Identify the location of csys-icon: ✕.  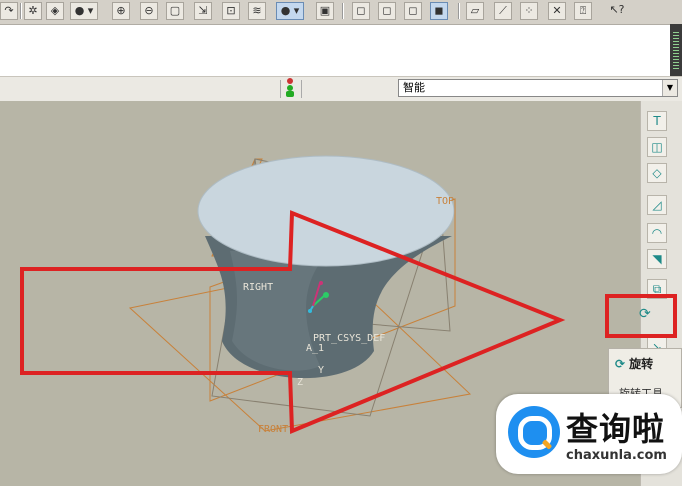
(557, 11).